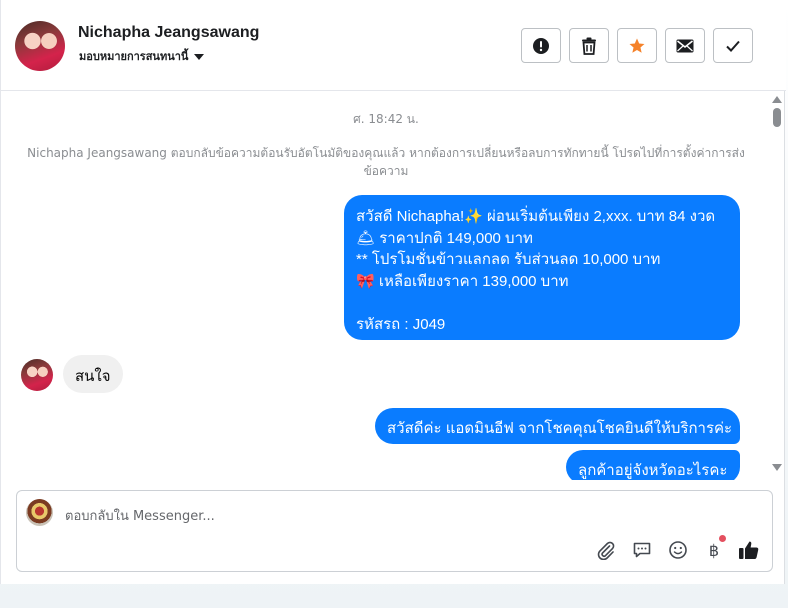 This screenshot has height=608, width=788. I want to click on payment-icon: ฿, so click(714, 550).